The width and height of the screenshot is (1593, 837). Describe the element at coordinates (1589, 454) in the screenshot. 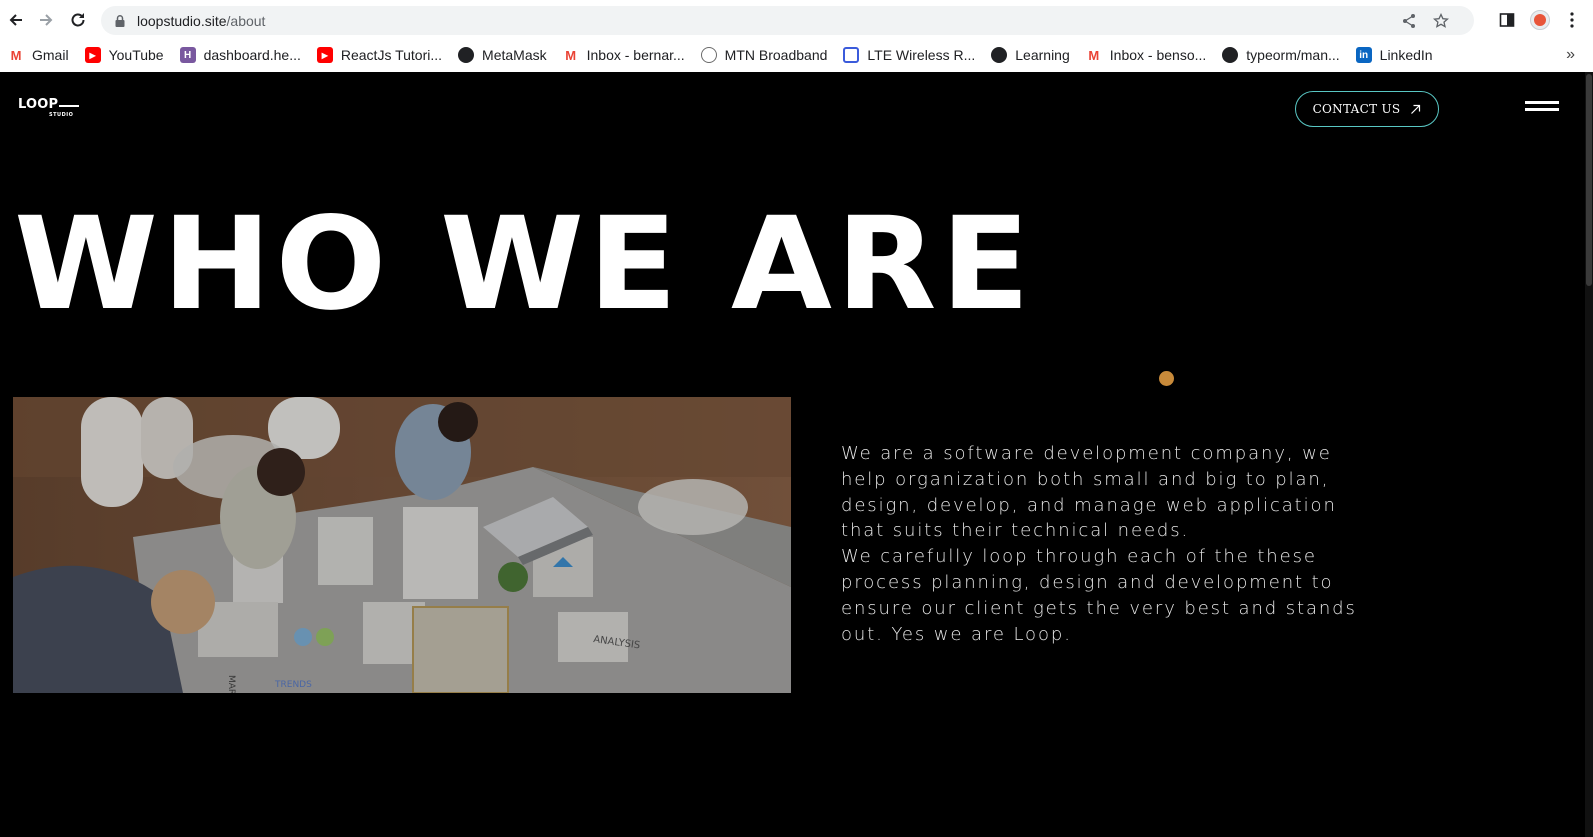

I see `page-scrollbar` at that location.